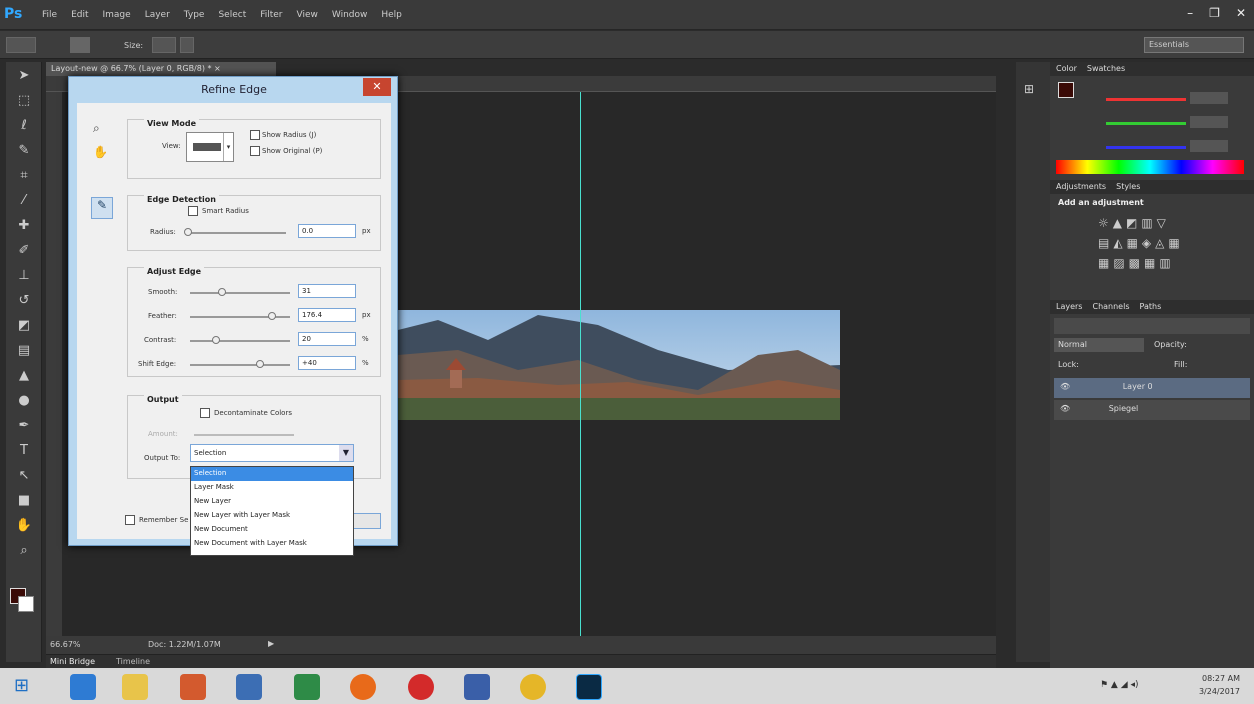 The height and width of the screenshot is (704, 1254). What do you see at coordinates (589, 687) in the screenshot?
I see `photoshop-taskbar-icon` at bounding box center [589, 687].